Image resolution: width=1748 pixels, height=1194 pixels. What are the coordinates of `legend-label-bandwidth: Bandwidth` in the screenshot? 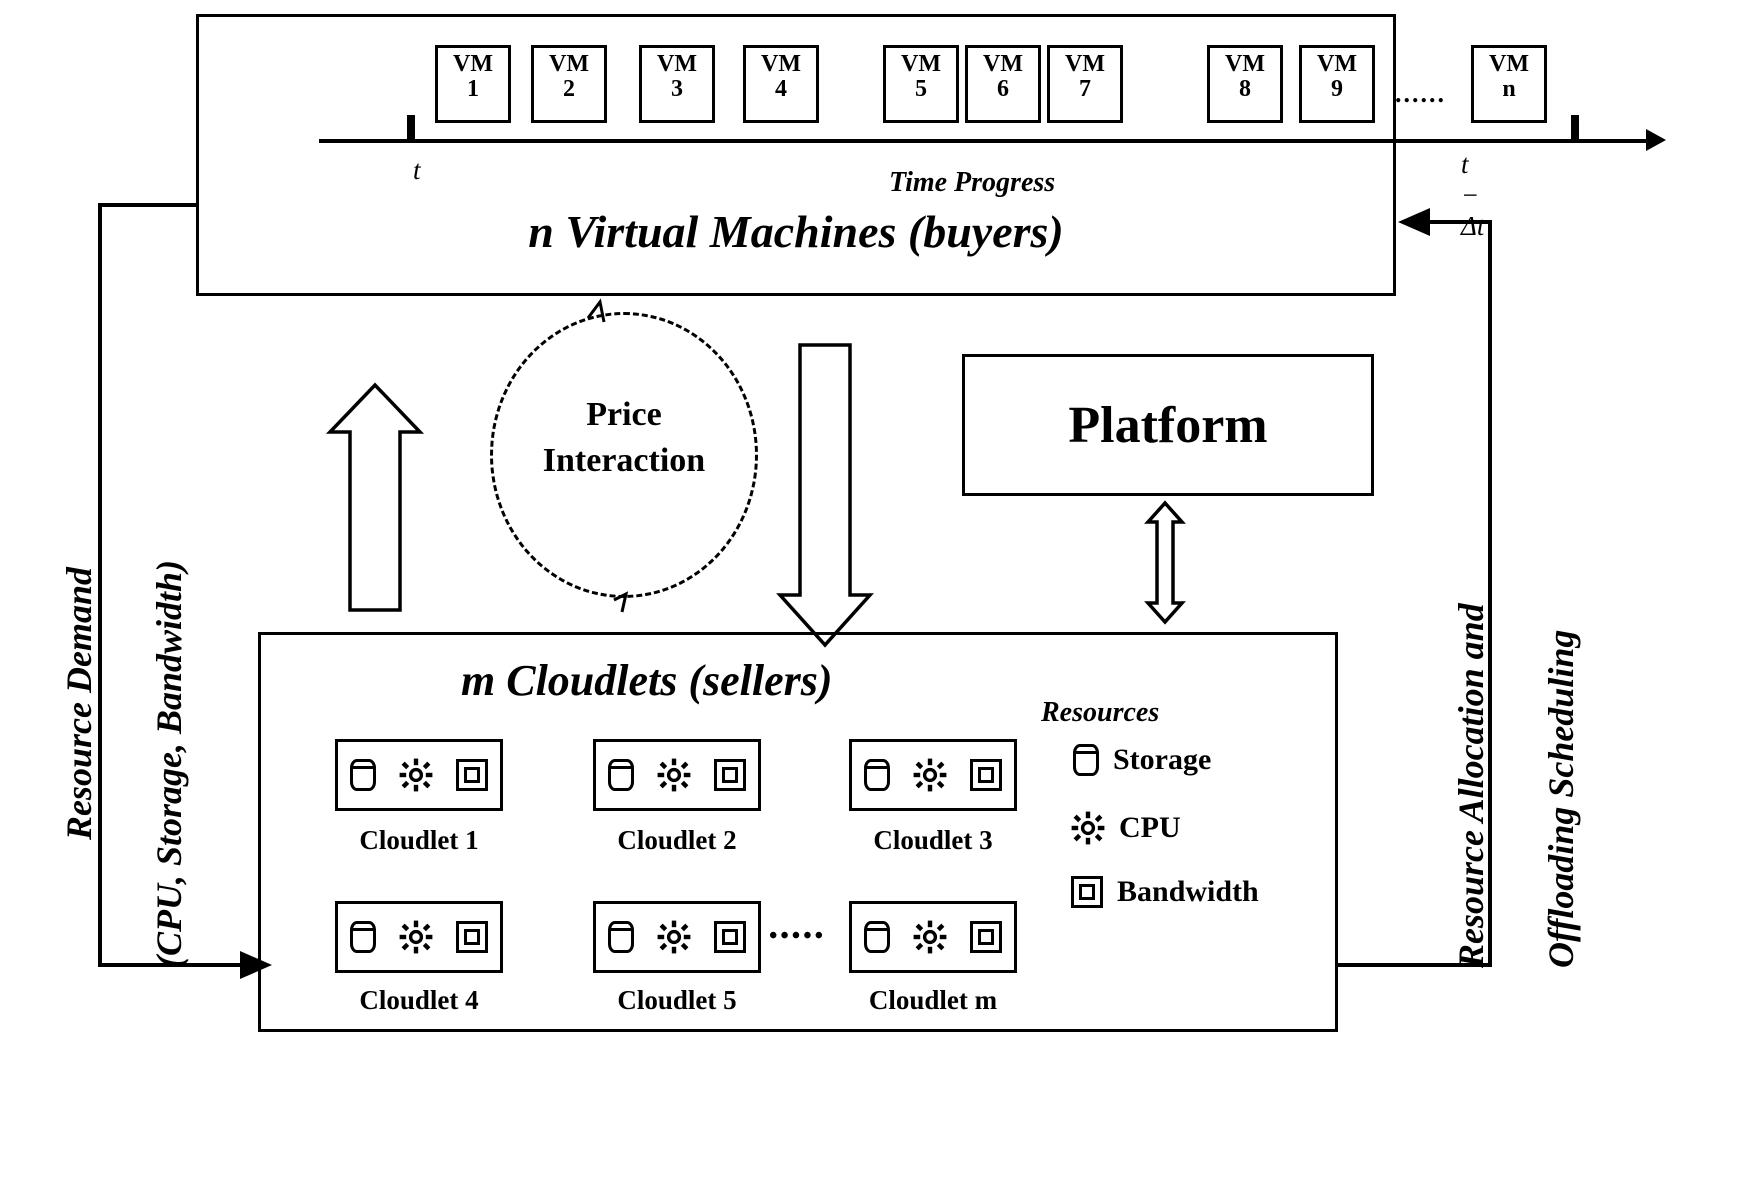 It's located at (1188, 891).